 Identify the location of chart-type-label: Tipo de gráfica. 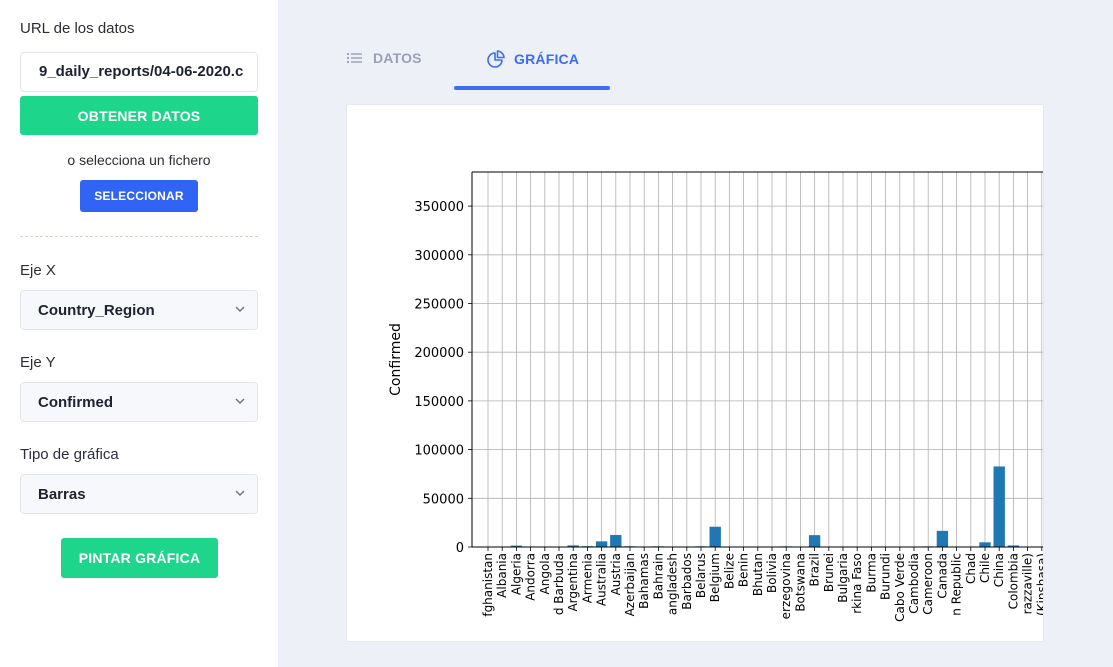
(69, 454).